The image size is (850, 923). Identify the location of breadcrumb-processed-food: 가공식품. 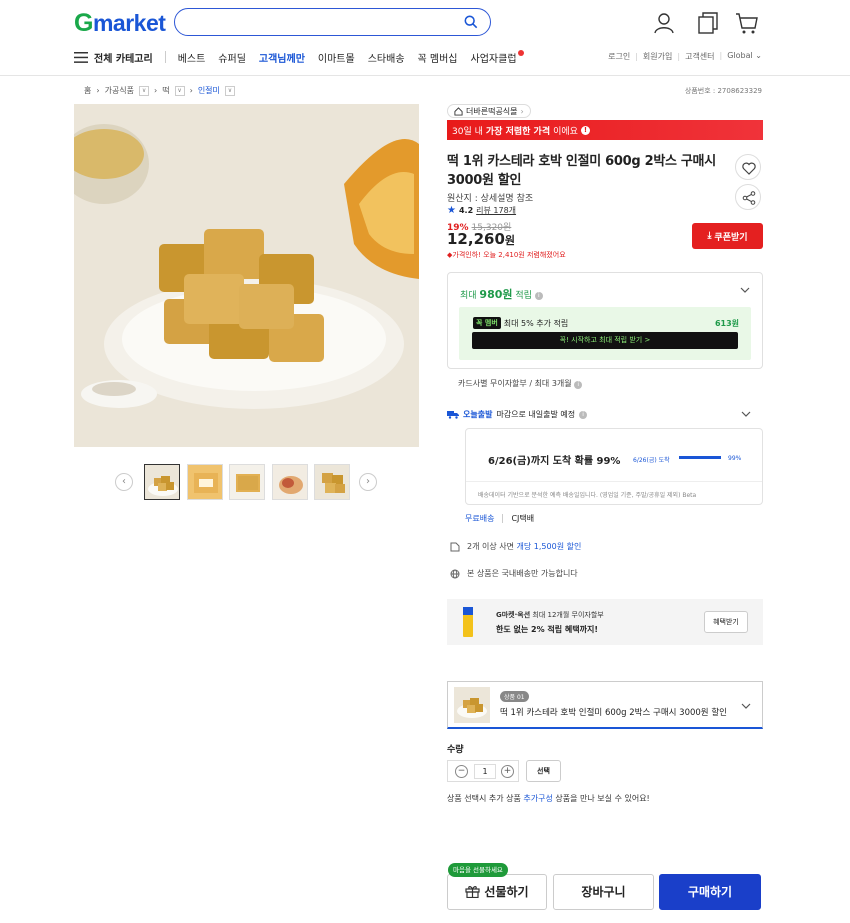
(119, 90).